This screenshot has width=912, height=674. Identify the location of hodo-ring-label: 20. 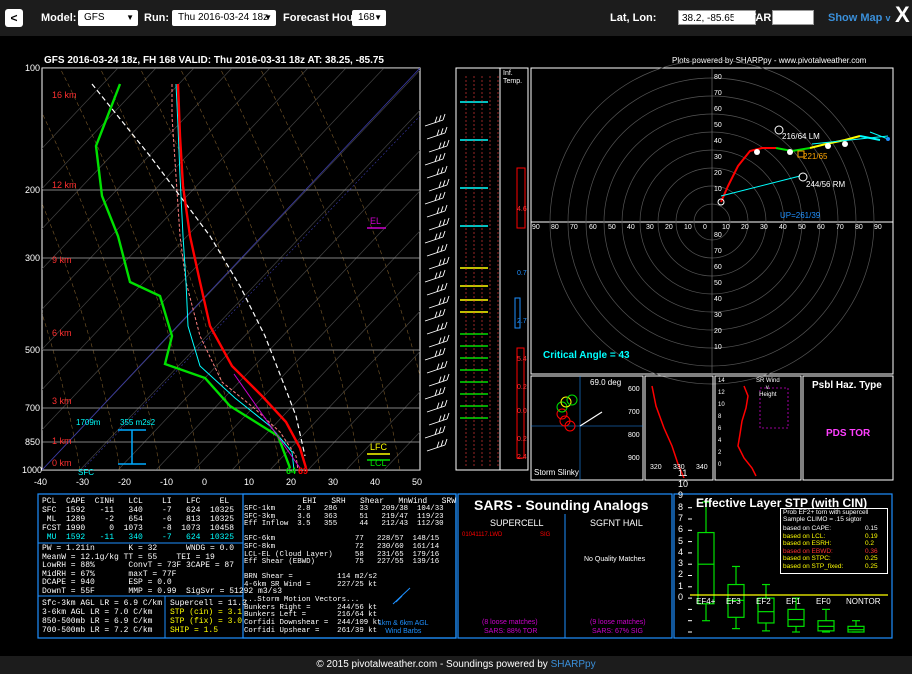
(718, 173).